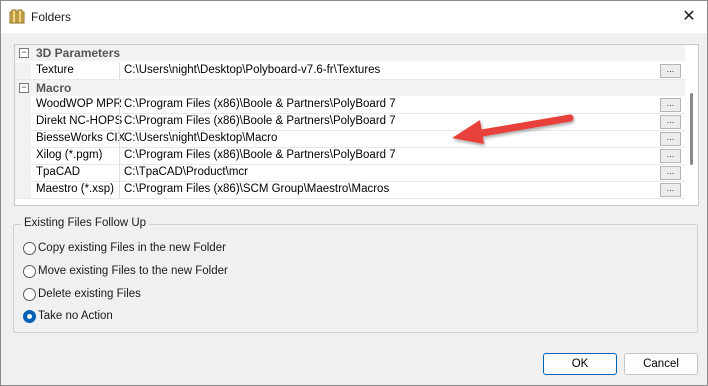 This screenshot has height=386, width=708. What do you see at coordinates (79, 104) in the screenshot?
I see `property-name: WoodWOP MPR` at bounding box center [79, 104].